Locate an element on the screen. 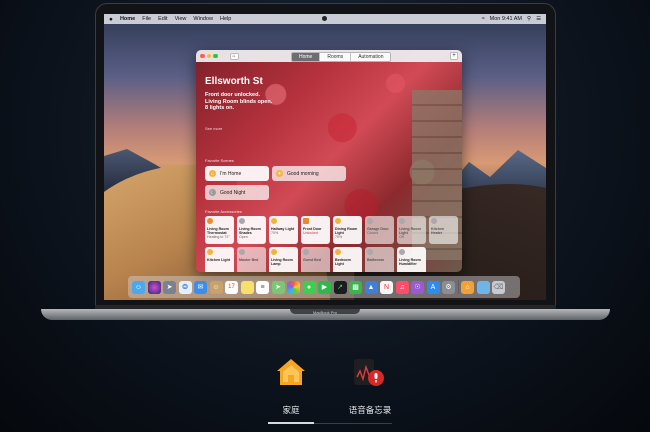 The height and width of the screenshot is (432, 650). home-icon: ⌂ is located at coordinates (467, 287).